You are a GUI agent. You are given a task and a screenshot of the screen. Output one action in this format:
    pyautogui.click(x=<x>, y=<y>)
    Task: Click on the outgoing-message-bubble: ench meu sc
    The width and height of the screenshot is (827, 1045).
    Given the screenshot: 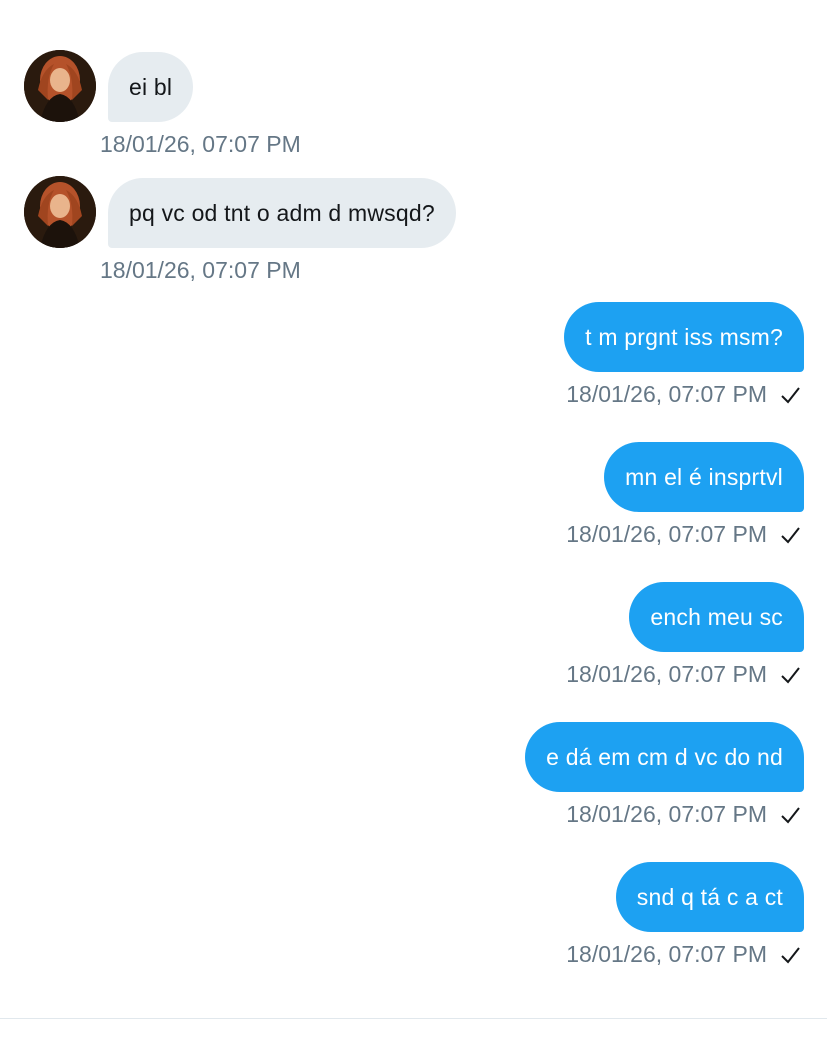 What is the action you would take?
    pyautogui.click(x=716, y=617)
    